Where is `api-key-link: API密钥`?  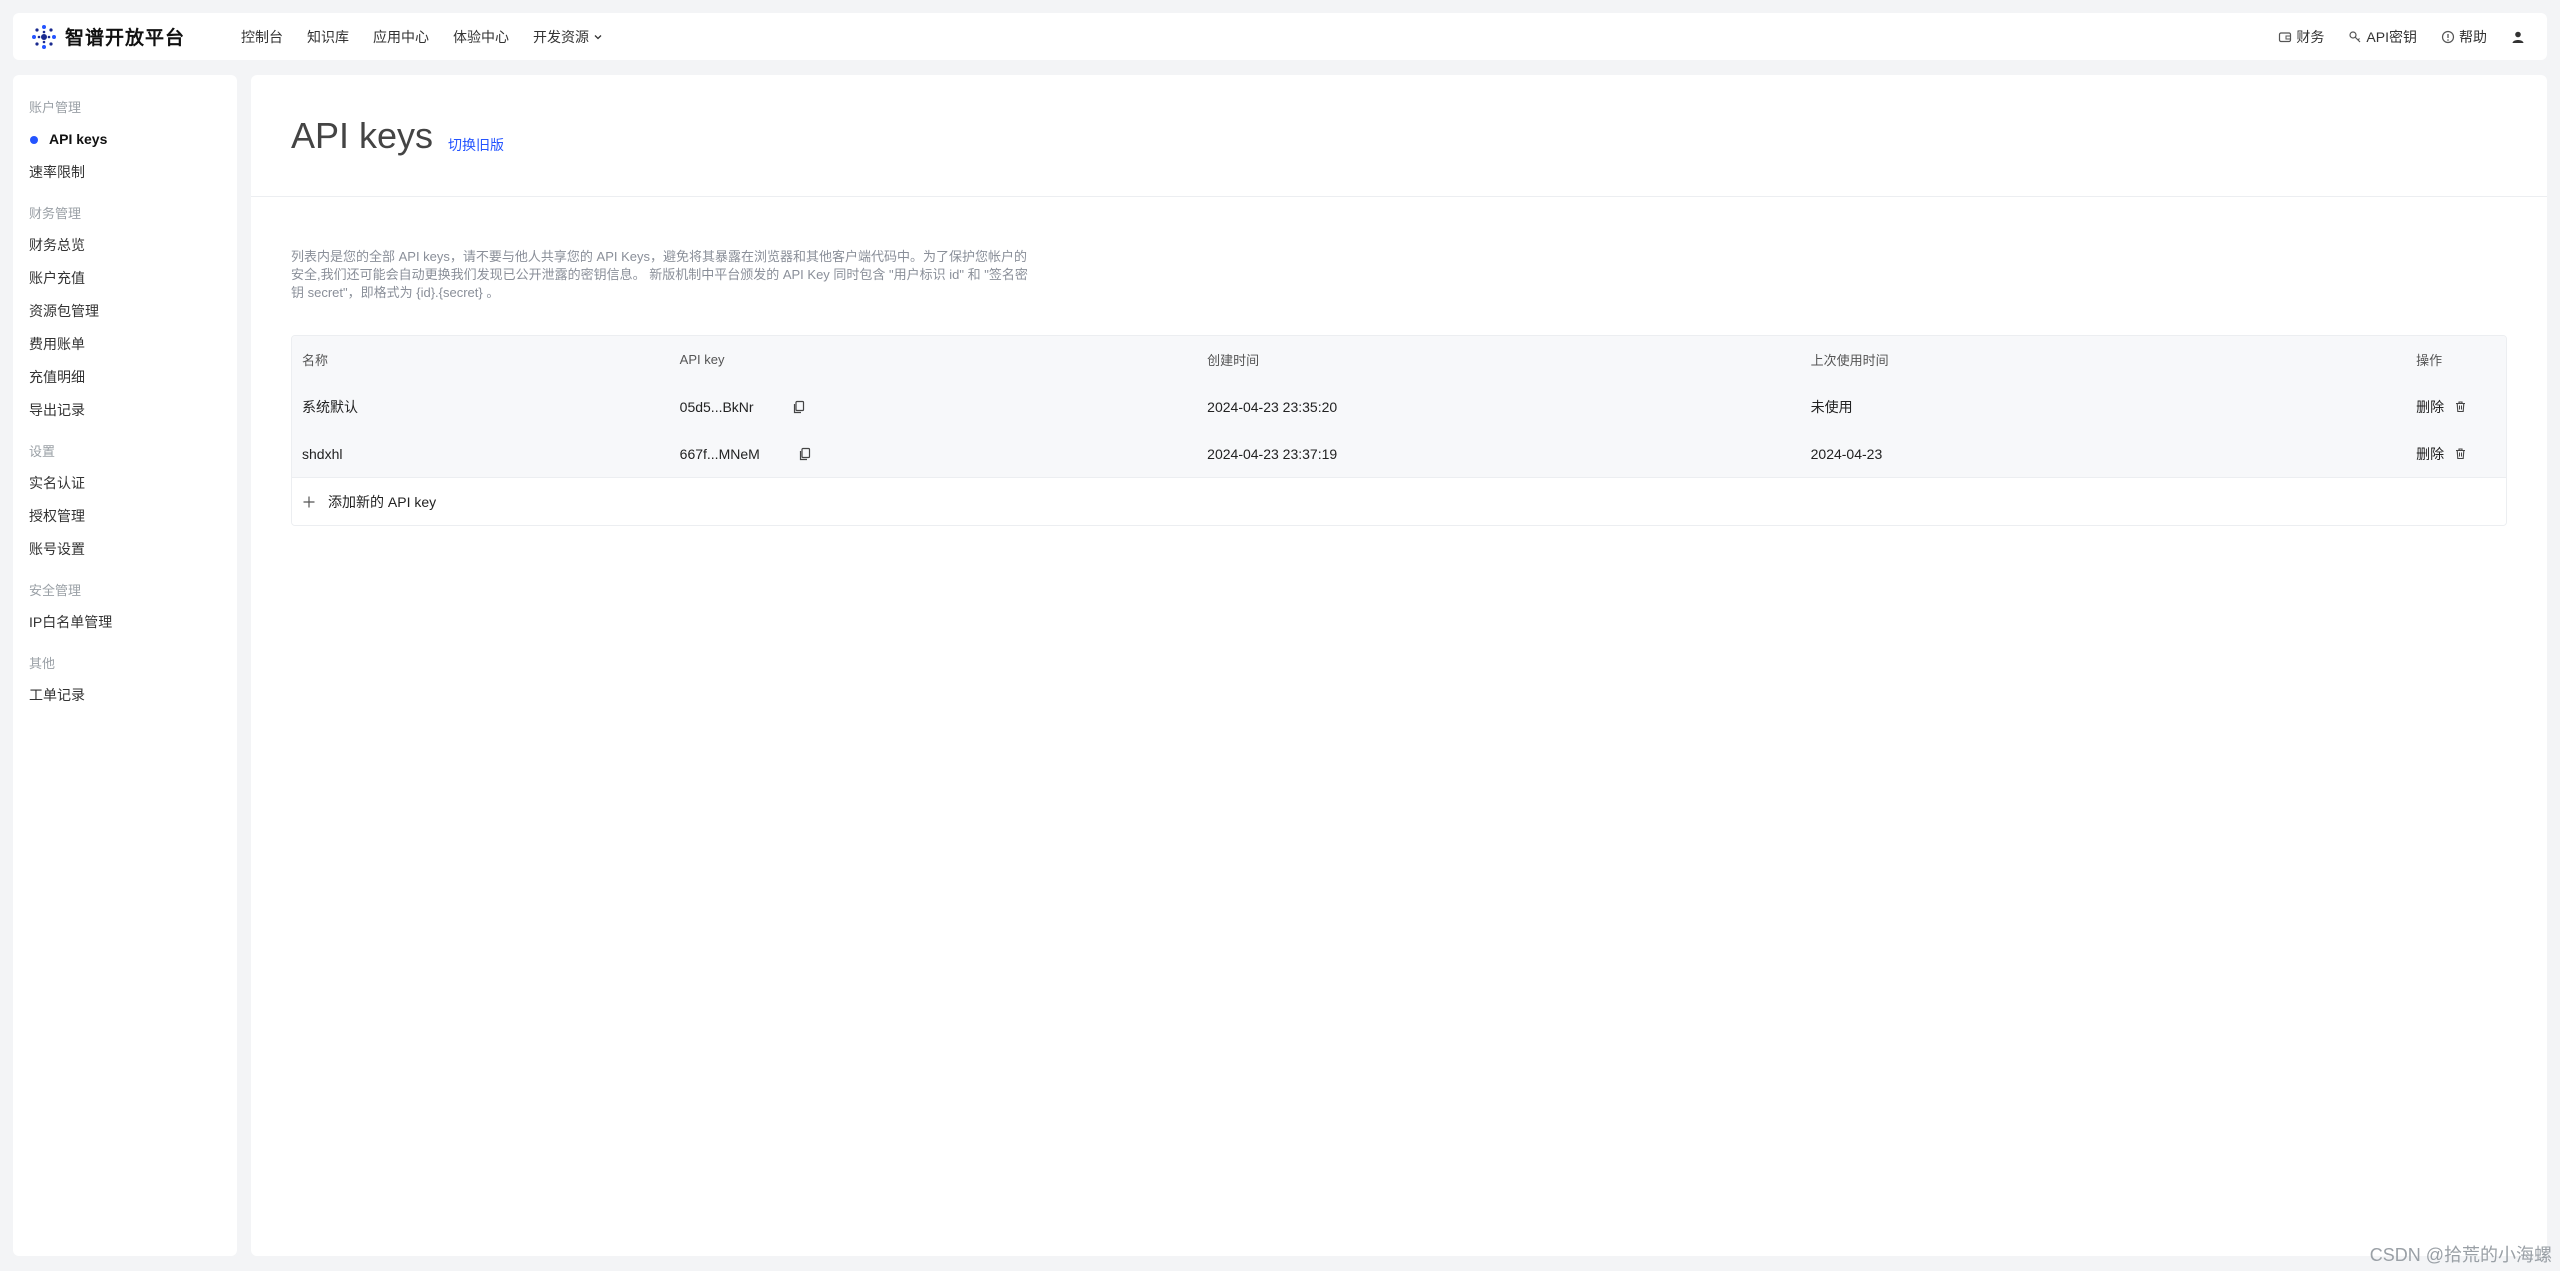 api-key-link: API密钥 is located at coordinates (2382, 37).